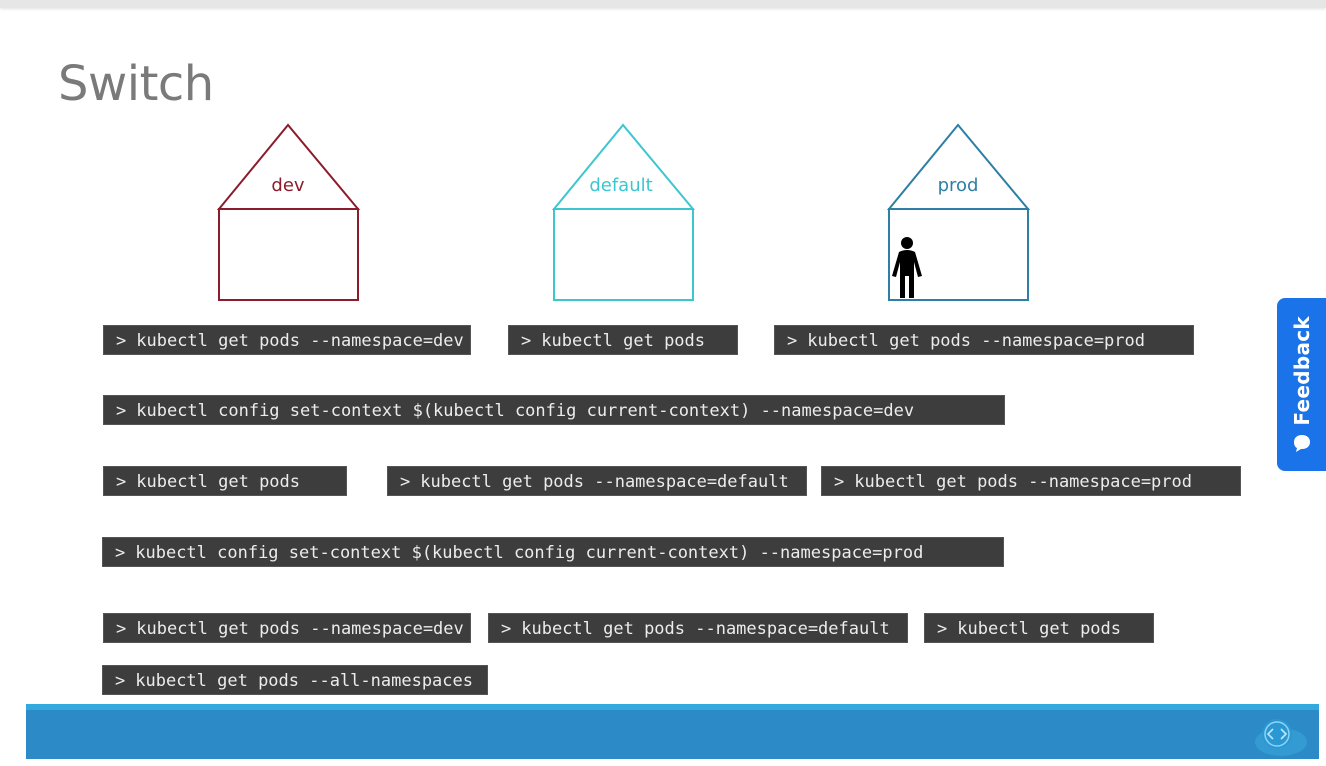 Image resolution: width=1326 pixels, height=766 pixels. Describe the element at coordinates (672, 731) in the screenshot. I see `slide-footer` at that location.